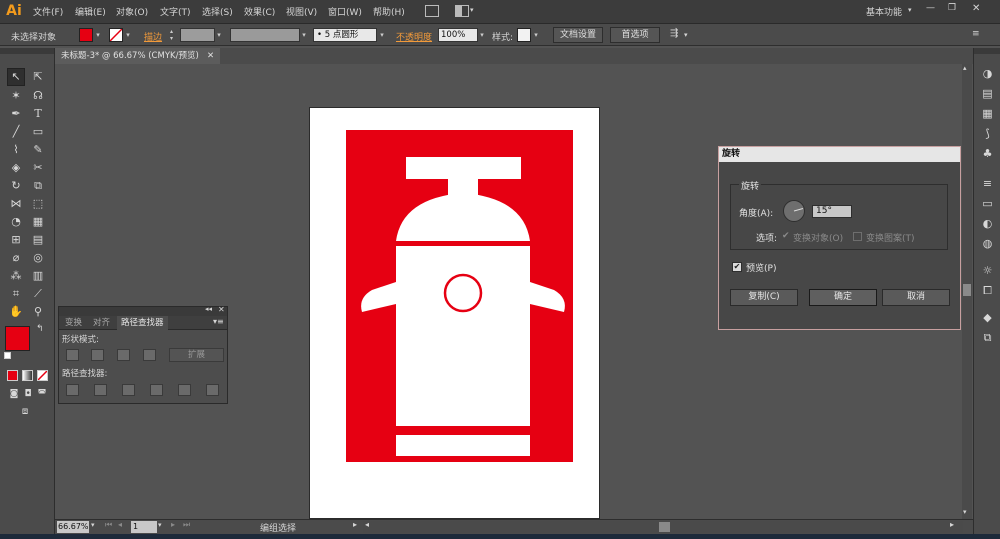 Image resolution: width=1000 pixels, height=539 pixels. What do you see at coordinates (987, 290) in the screenshot?
I see `align-panel-icon: ⧠` at bounding box center [987, 290].